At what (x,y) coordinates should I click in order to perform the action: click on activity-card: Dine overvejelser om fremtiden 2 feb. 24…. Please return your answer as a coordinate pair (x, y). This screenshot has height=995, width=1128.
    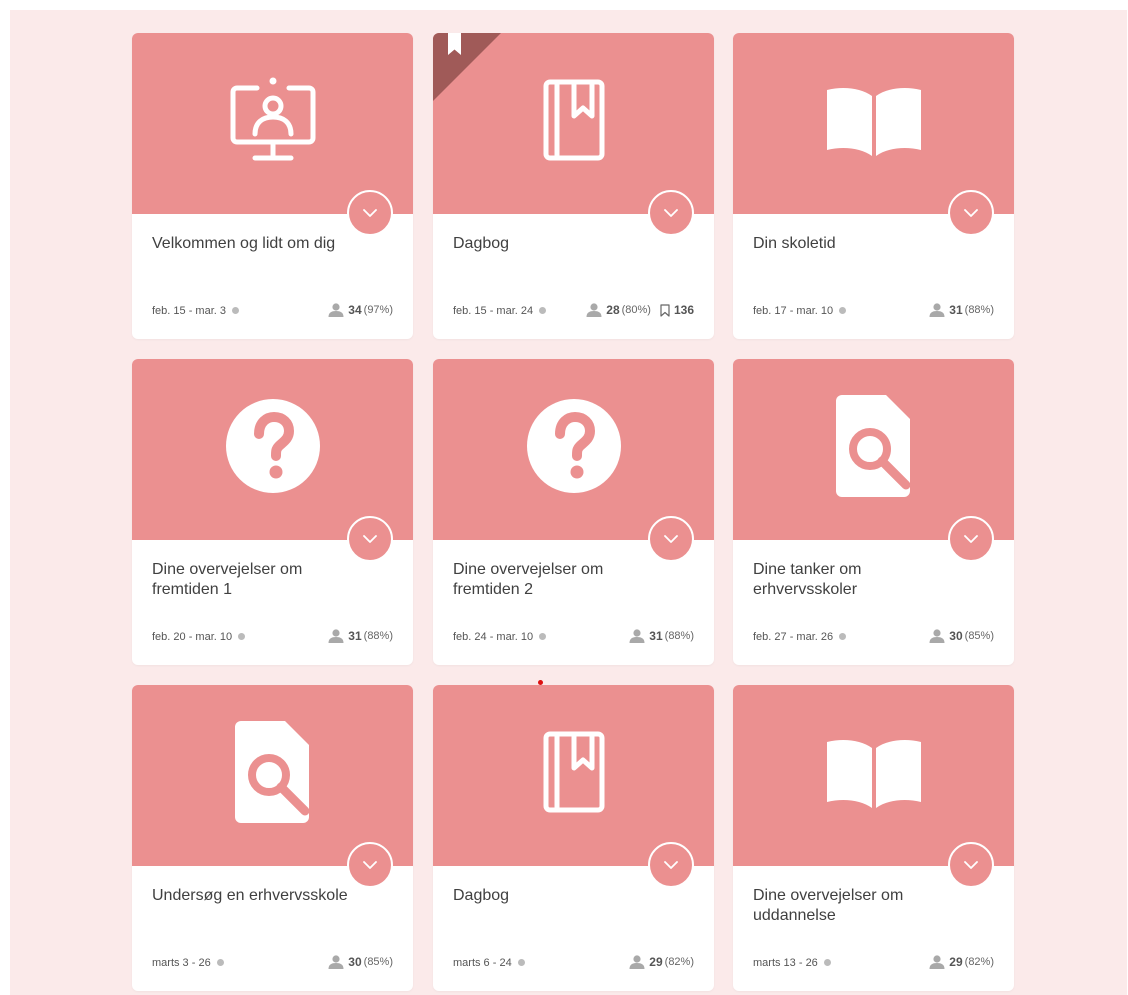
    Looking at the image, I should click on (573, 512).